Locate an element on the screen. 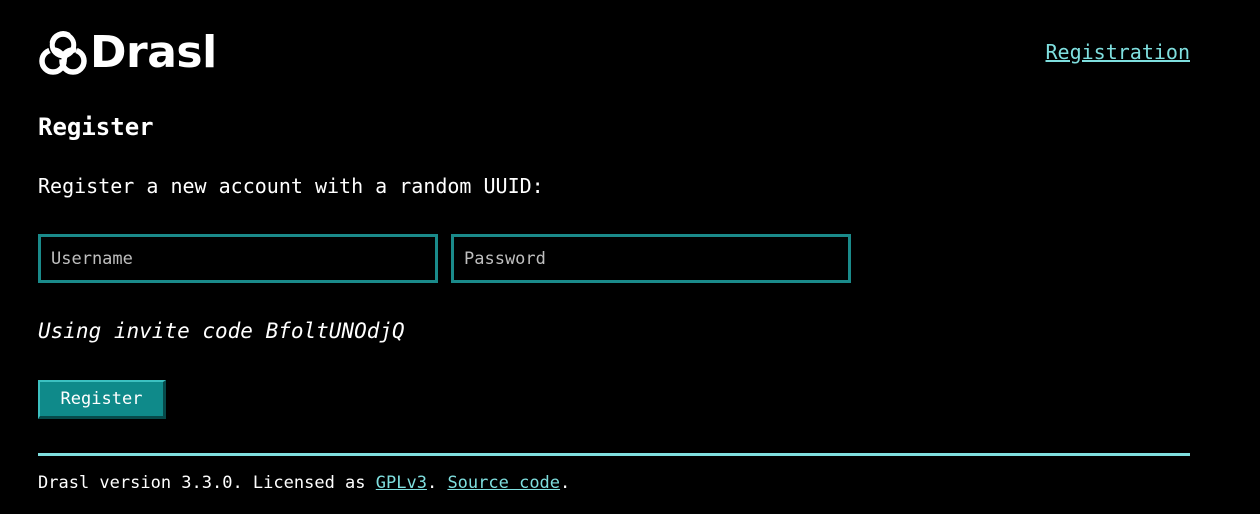 This screenshot has width=1260, height=514. home-logo-link: Drasl is located at coordinates (127, 53).